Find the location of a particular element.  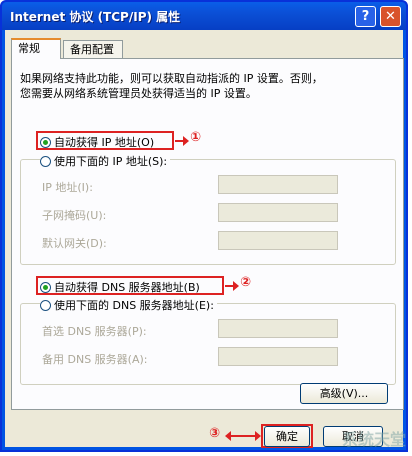

ok-button: 确定 is located at coordinates (287, 436).